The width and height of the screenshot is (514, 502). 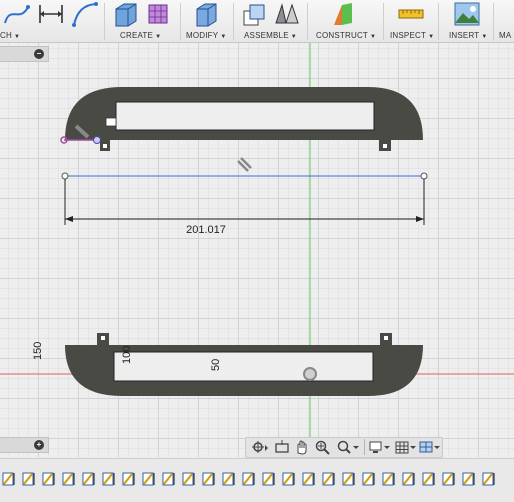 What do you see at coordinates (206, 35) in the screenshot?
I see `modify-menu: MODIFY ▼` at bounding box center [206, 35].